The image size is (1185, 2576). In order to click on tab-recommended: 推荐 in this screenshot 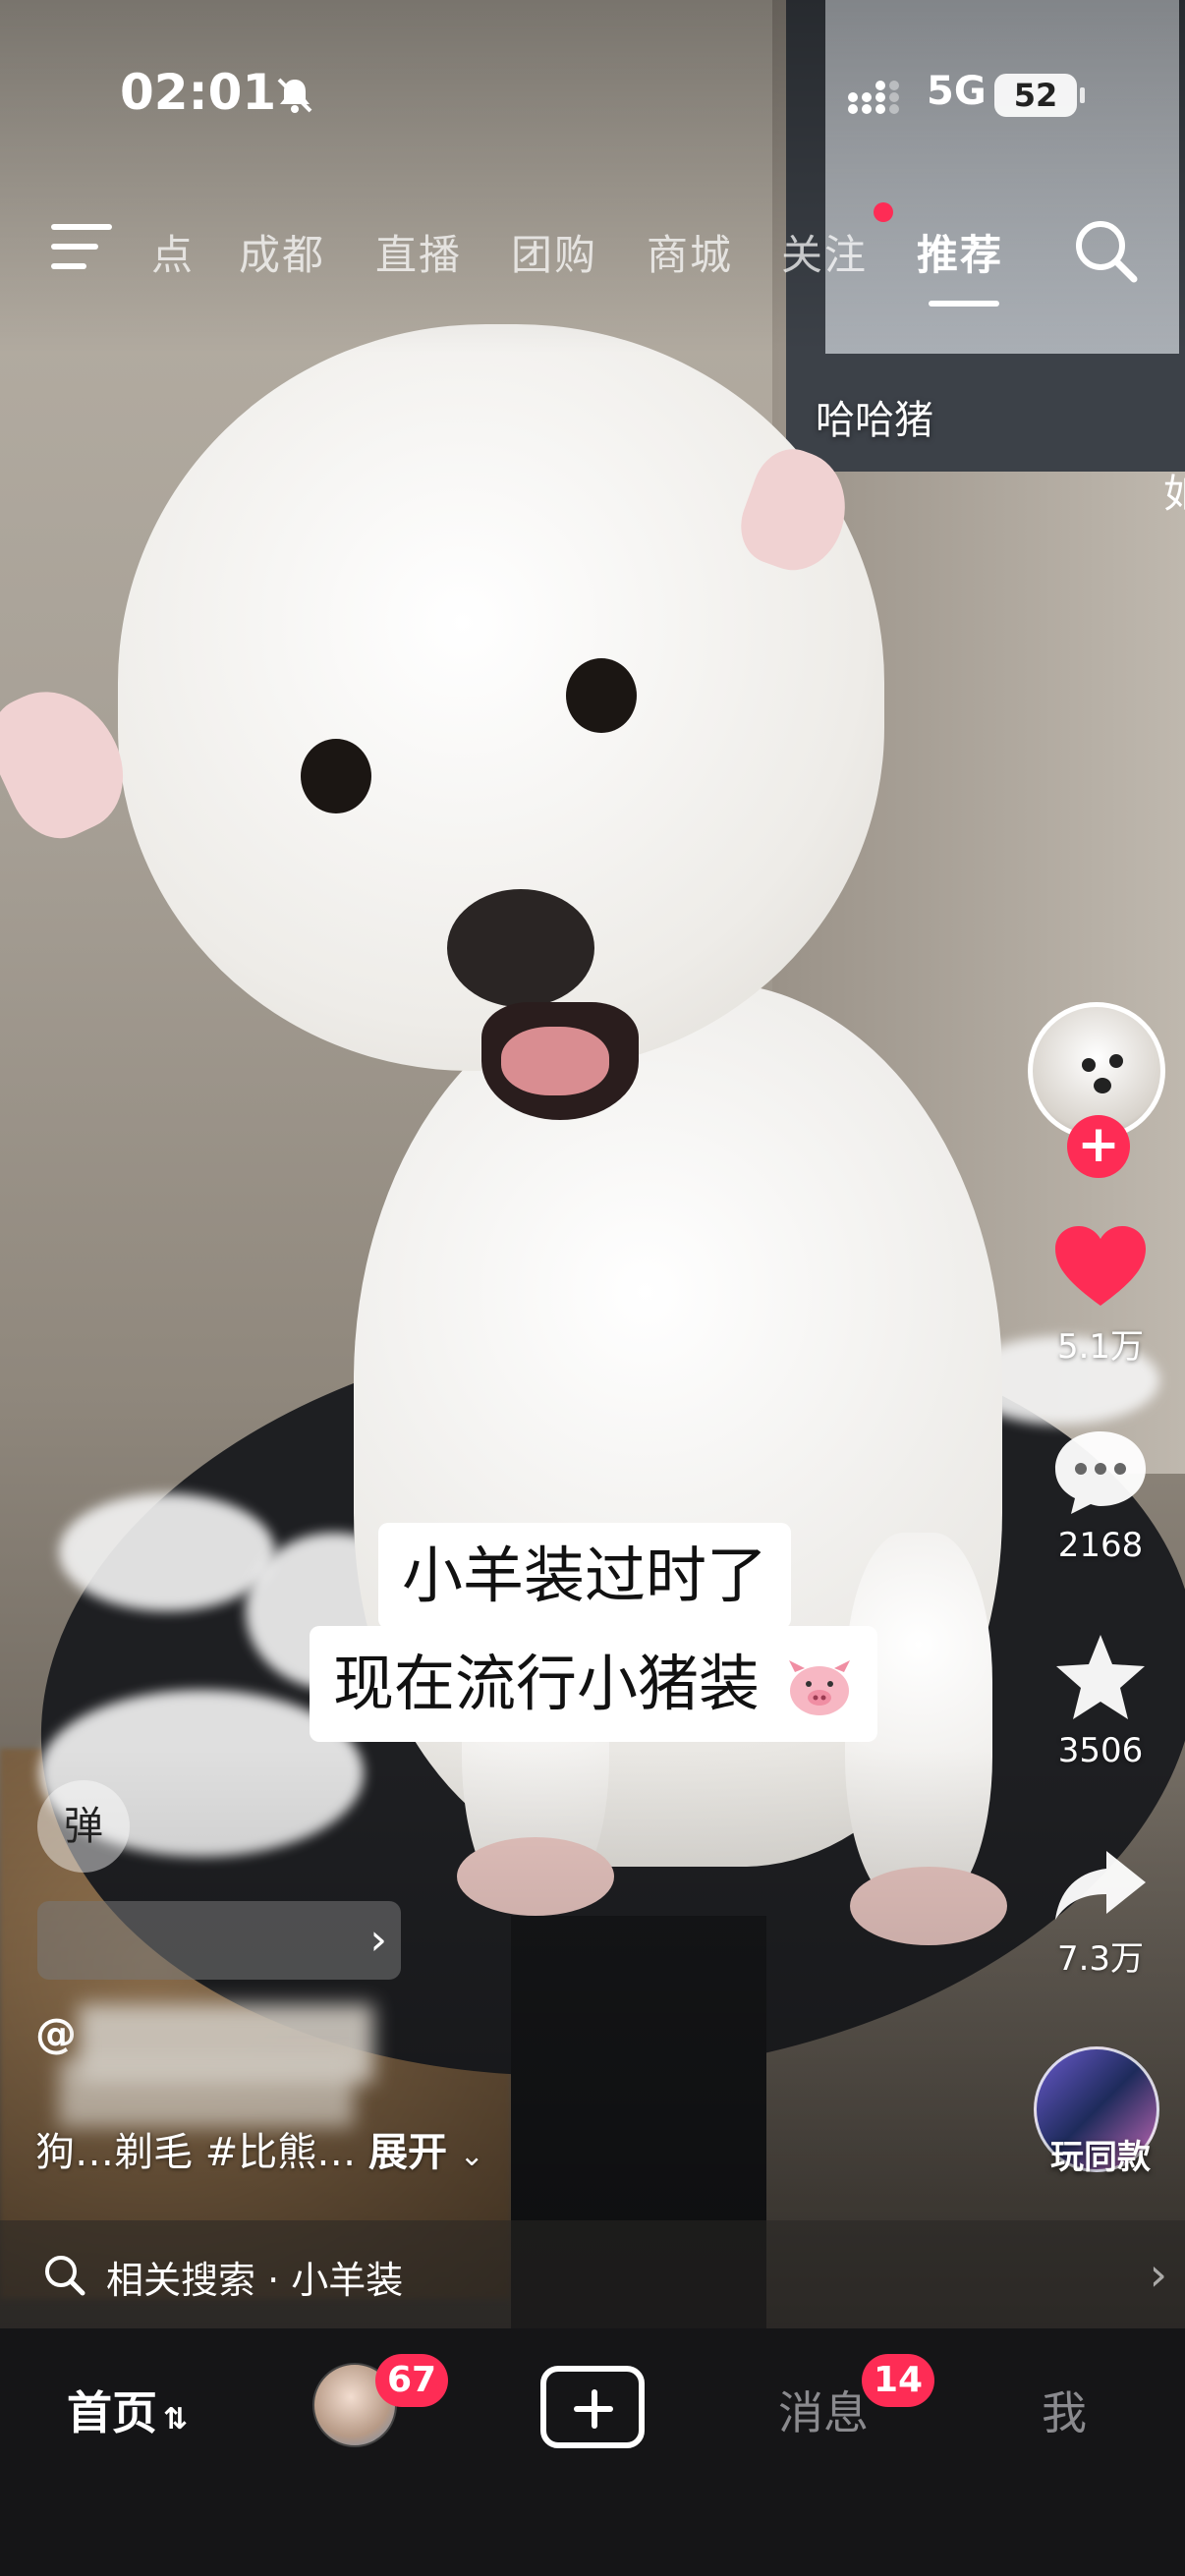, I will do `click(960, 252)`.